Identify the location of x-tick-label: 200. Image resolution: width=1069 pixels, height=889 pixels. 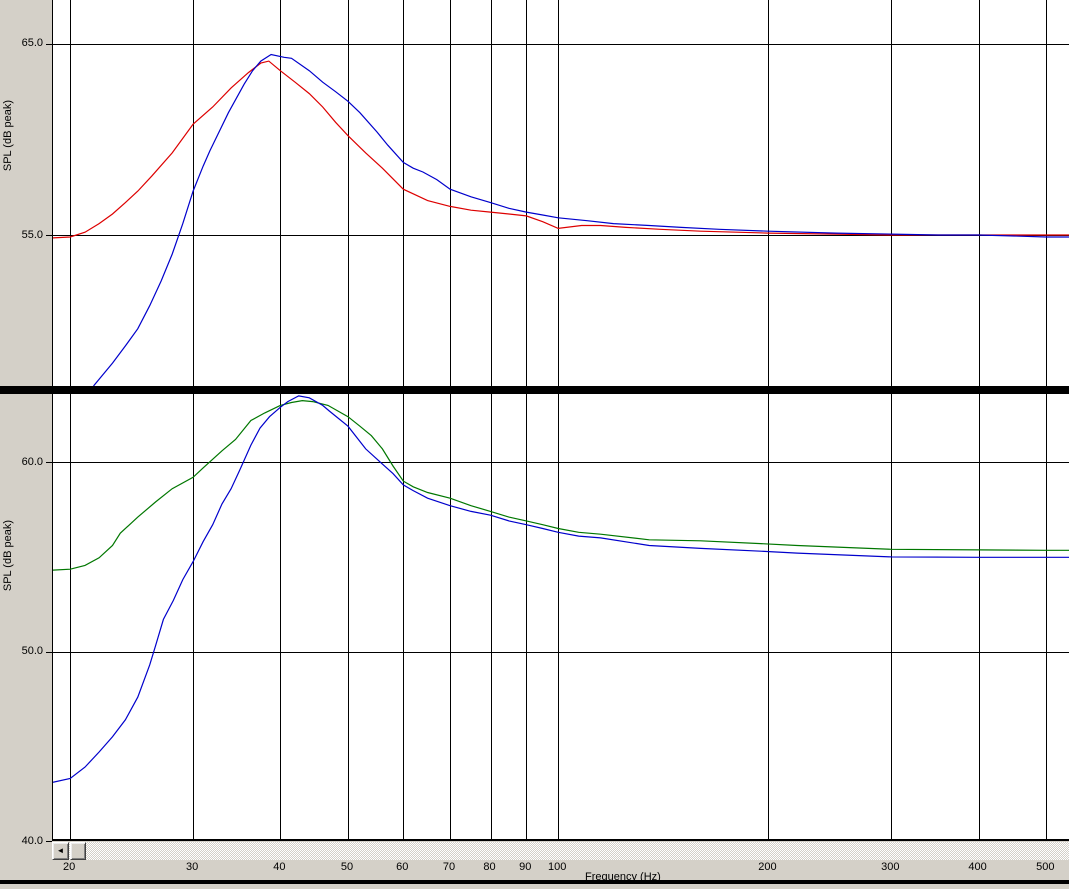
(767, 867).